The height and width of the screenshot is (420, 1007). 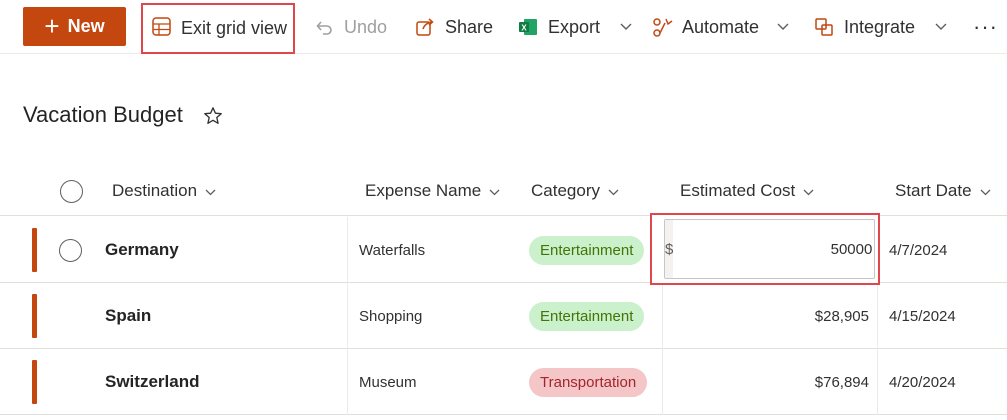 What do you see at coordinates (933, 190) in the screenshot?
I see `column-header-label: Start Date` at bounding box center [933, 190].